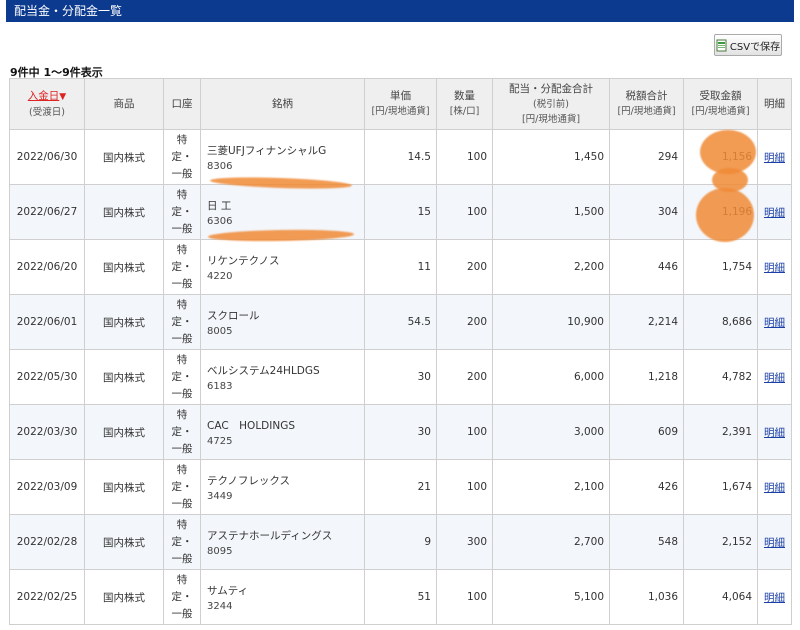 This screenshot has width=800, height=630. What do you see at coordinates (720, 377) in the screenshot?
I see `row-received: 4,782` at bounding box center [720, 377].